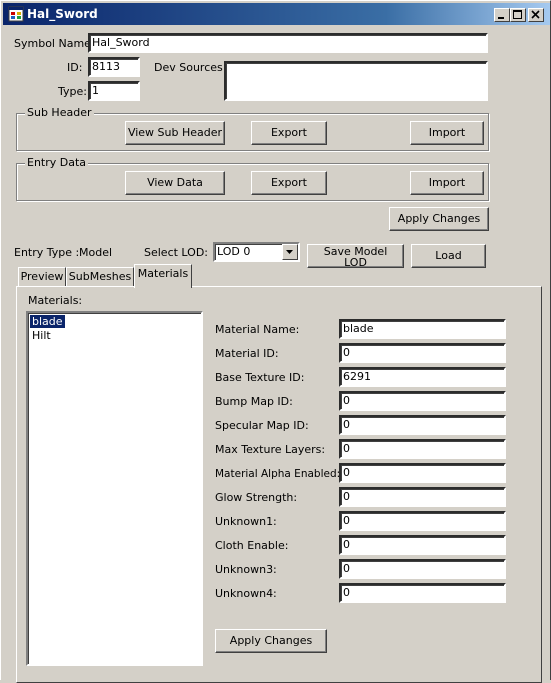  I want to click on lod-select: LOD 0, so click(256, 252).